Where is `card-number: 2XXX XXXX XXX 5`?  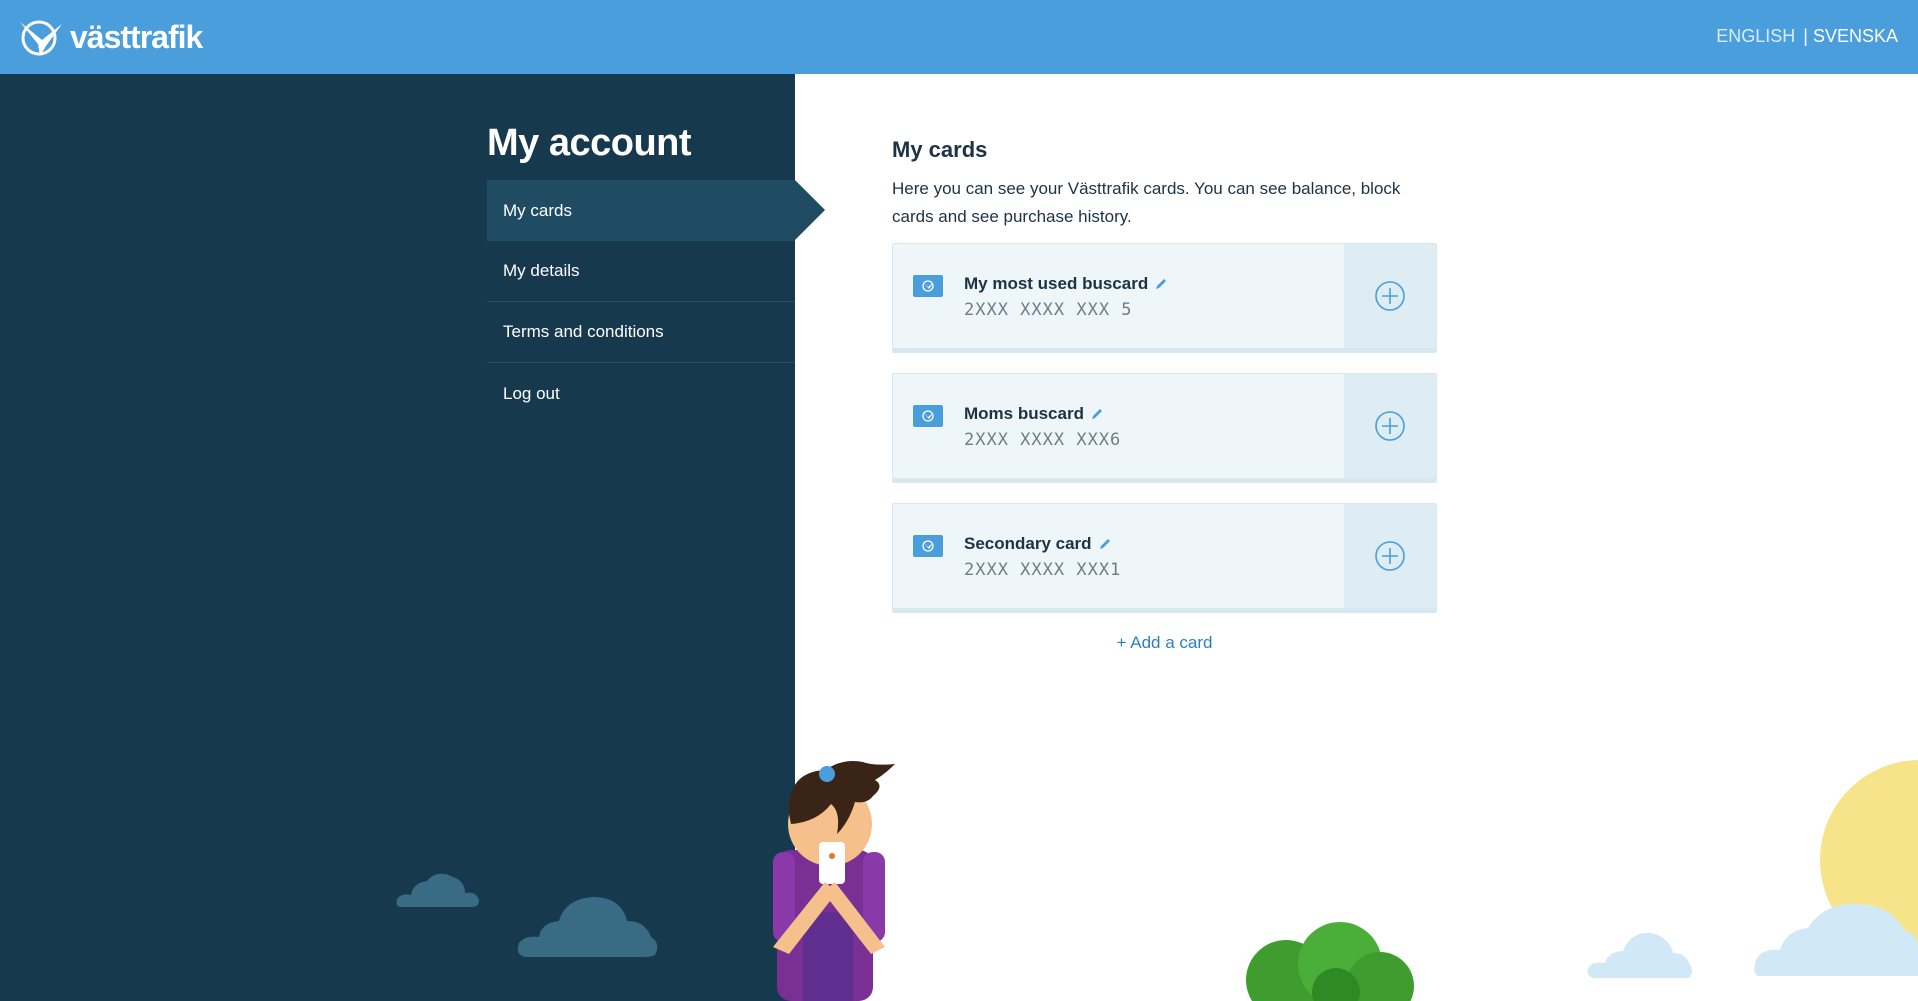
card-number: 2XXX XXXX XXX 5 is located at coordinates (1048, 310).